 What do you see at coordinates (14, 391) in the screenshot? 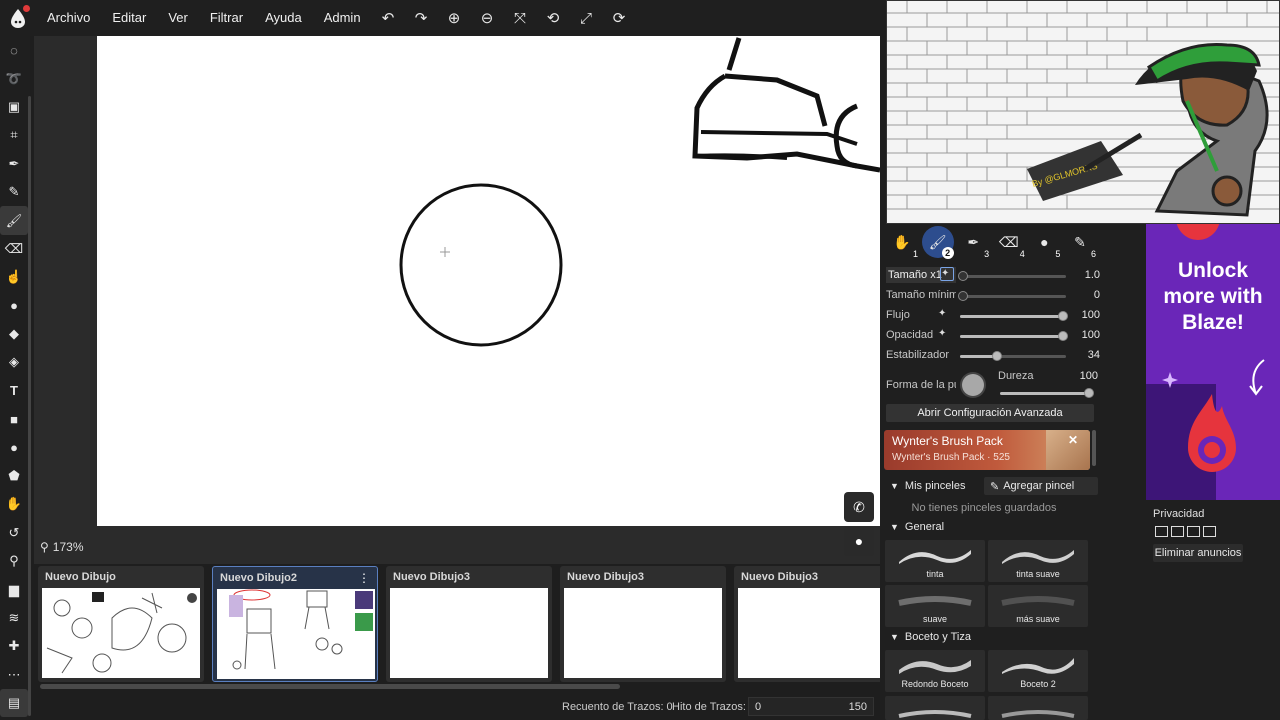
I see `text-icon: T` at bounding box center [14, 391].